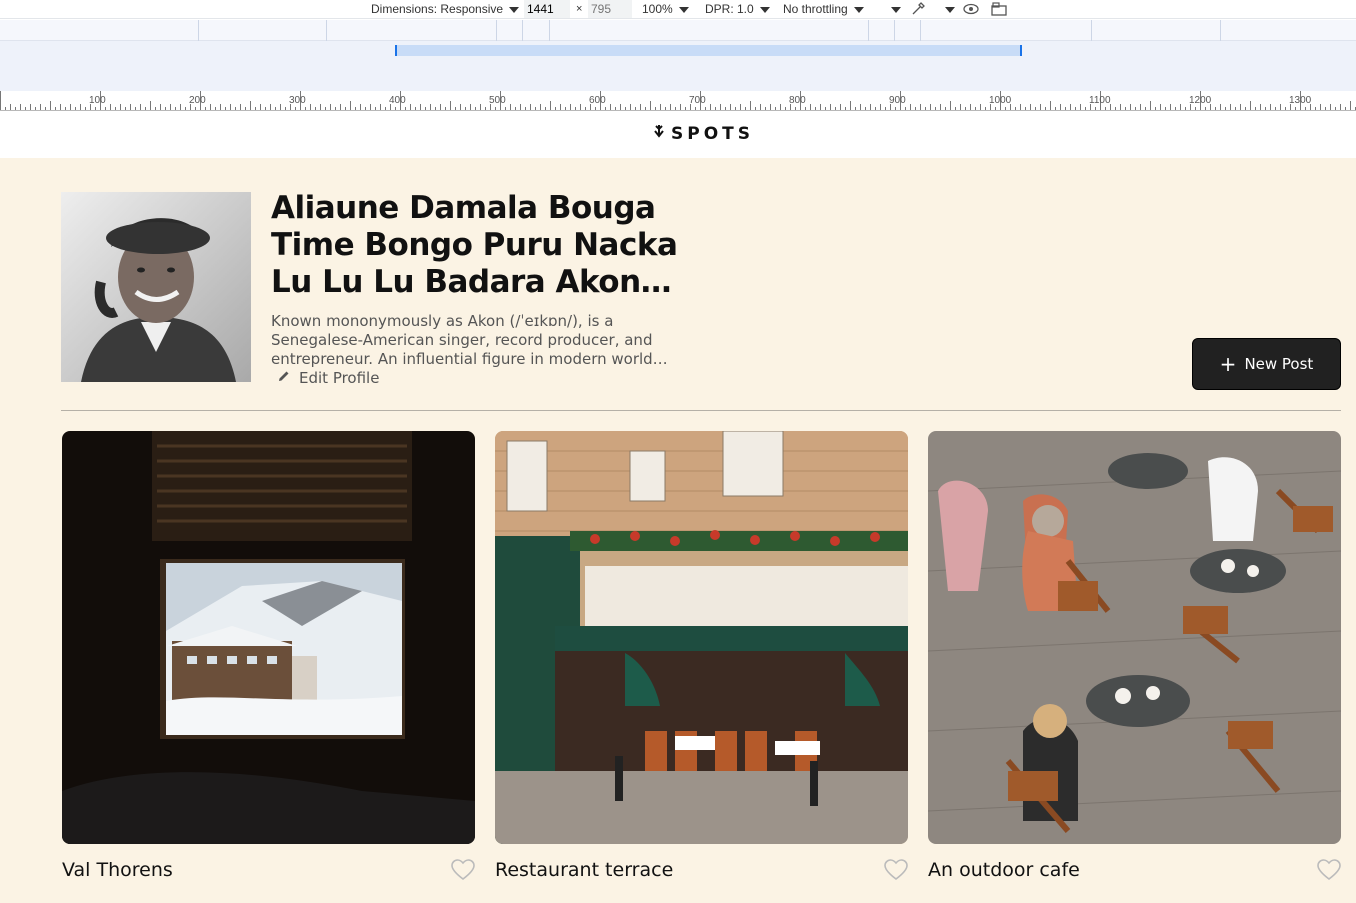 This screenshot has height=903, width=1356. Describe the element at coordinates (712, 134) in the screenshot. I see `logo-text: SPOTS` at that location.